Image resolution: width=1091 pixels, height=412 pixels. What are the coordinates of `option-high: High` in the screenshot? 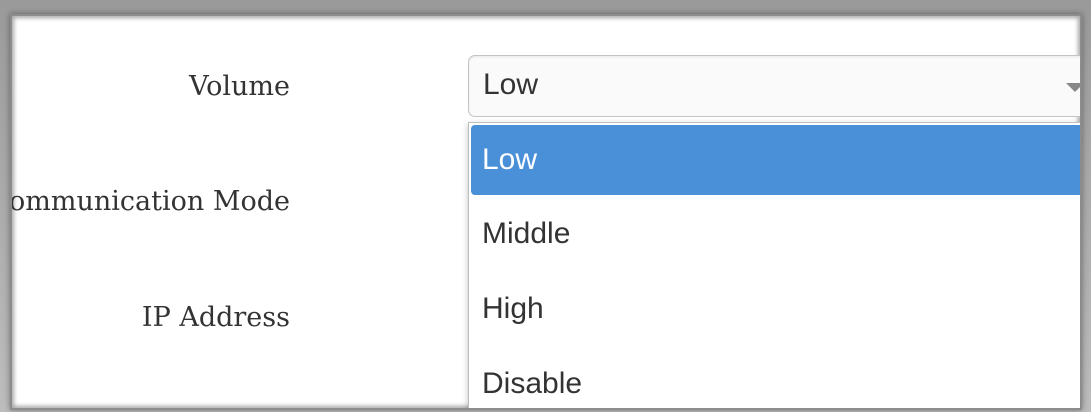 It's located at (775, 309).